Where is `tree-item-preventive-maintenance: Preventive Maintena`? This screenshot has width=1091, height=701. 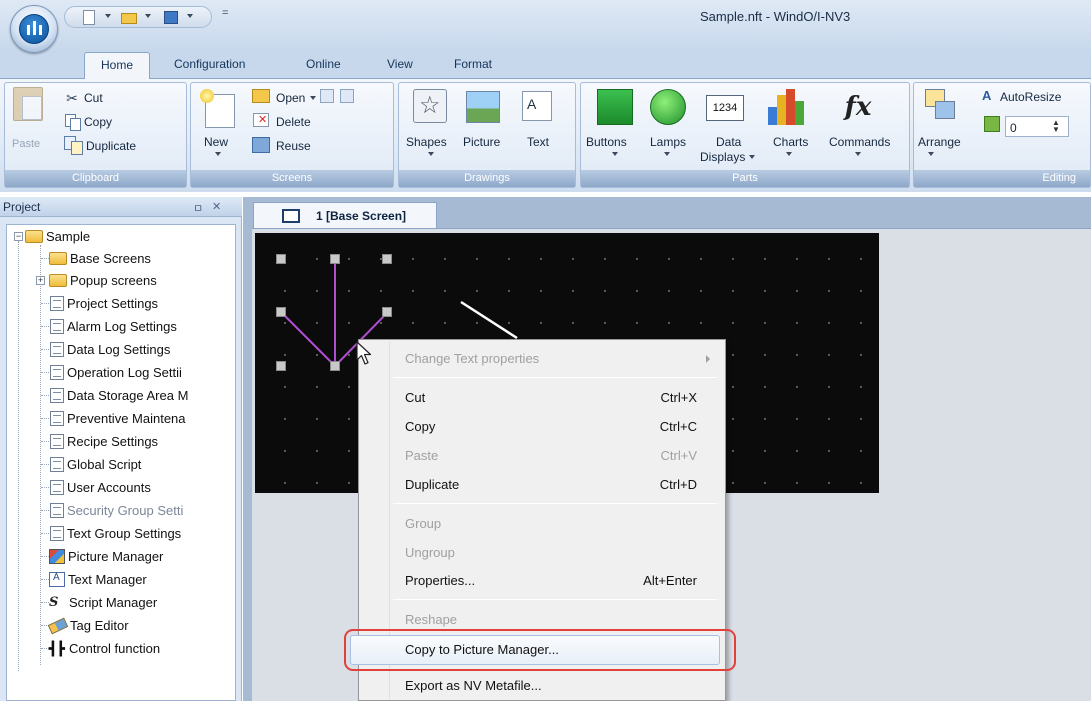
tree-item-preventive-maintenance: Preventive Maintena is located at coordinates (117, 418).